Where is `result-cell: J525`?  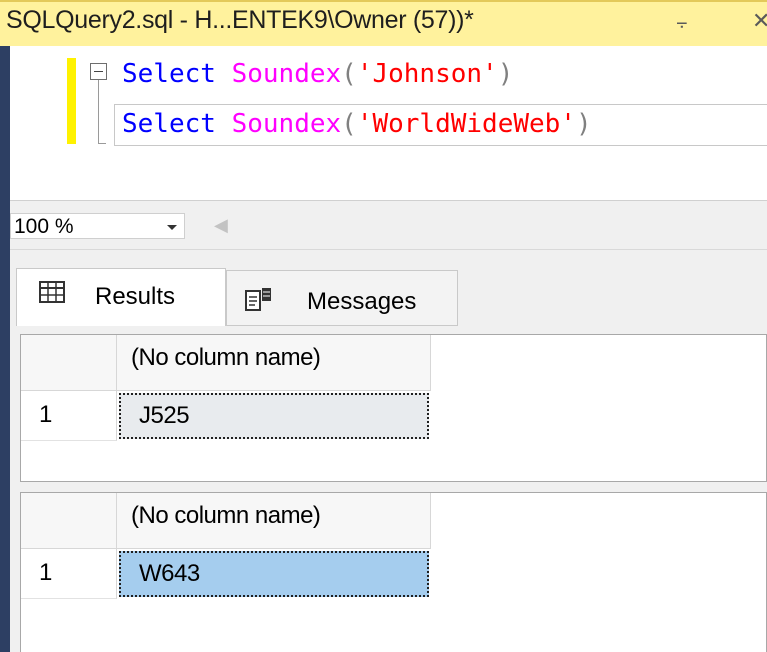 result-cell: J525 is located at coordinates (274, 416).